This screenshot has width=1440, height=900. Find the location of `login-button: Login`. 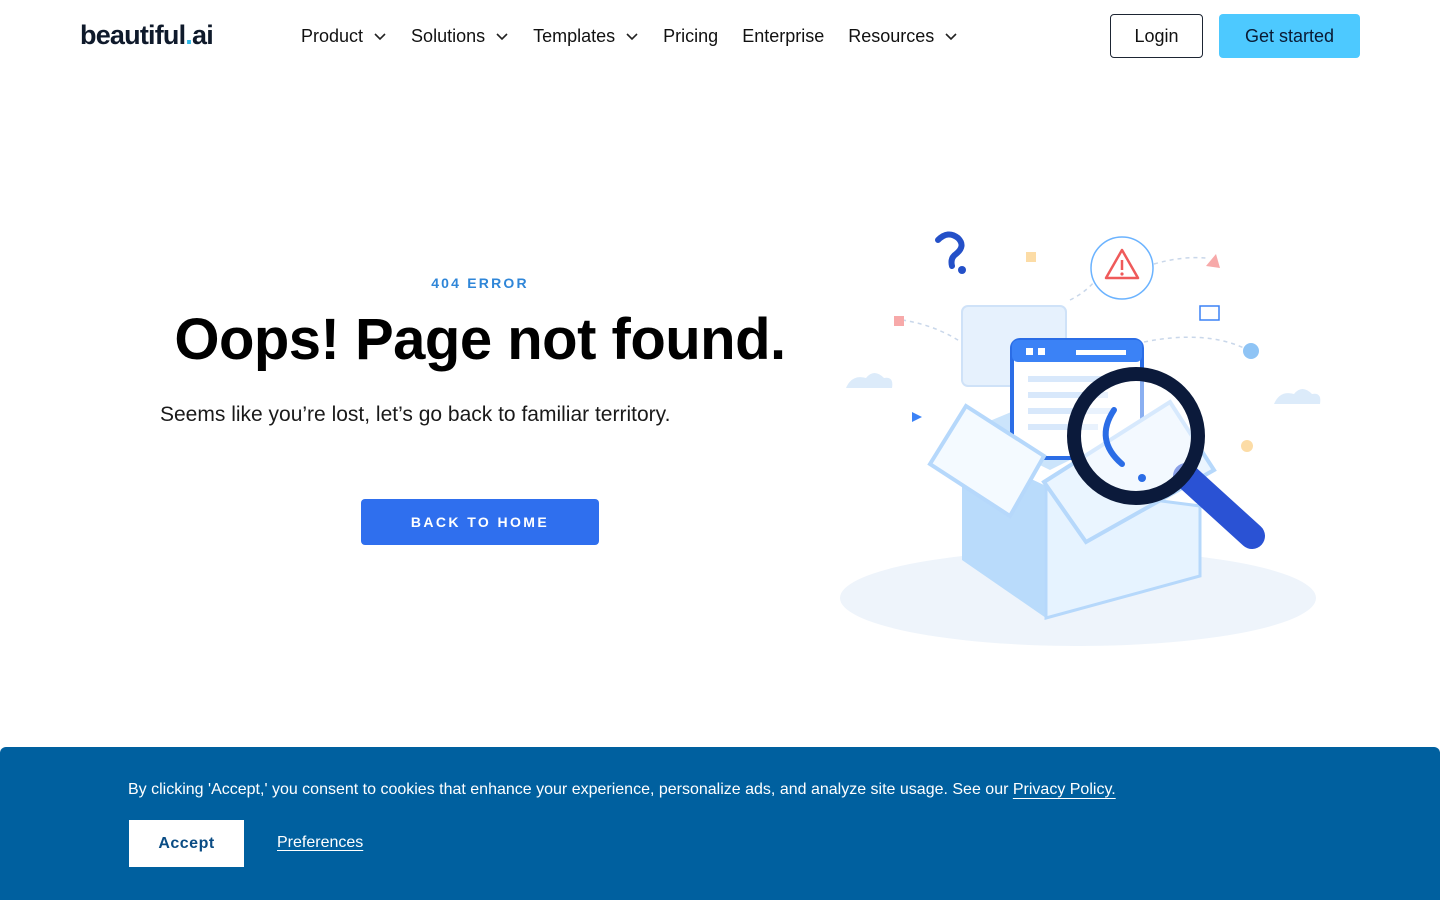

login-button: Login is located at coordinates (1156, 36).